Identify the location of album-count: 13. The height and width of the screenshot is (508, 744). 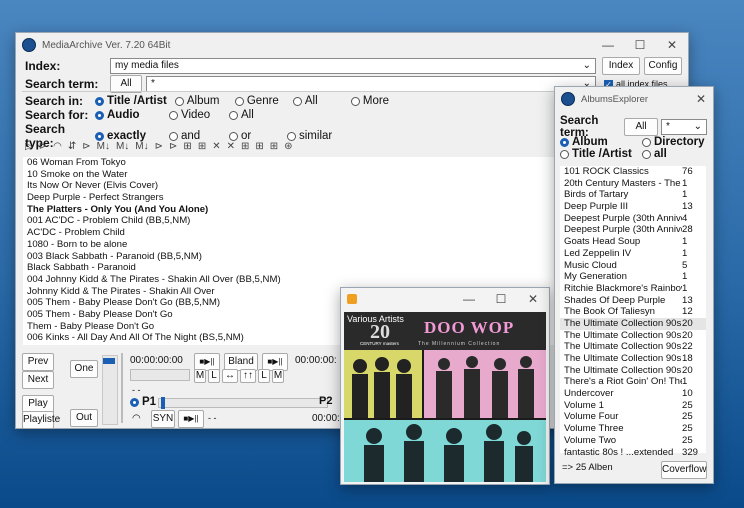
(687, 300).